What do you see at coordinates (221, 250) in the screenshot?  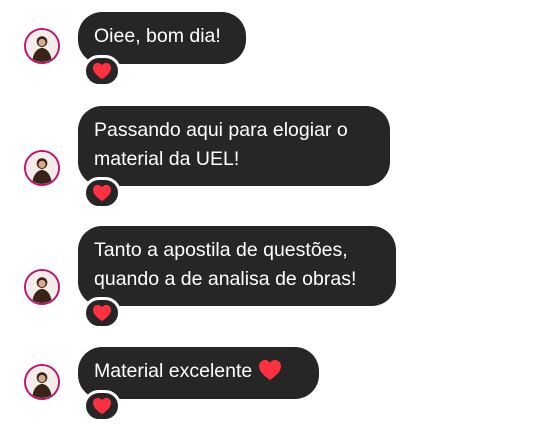 I see `message-text-line: Tanto a apostila de questões,` at bounding box center [221, 250].